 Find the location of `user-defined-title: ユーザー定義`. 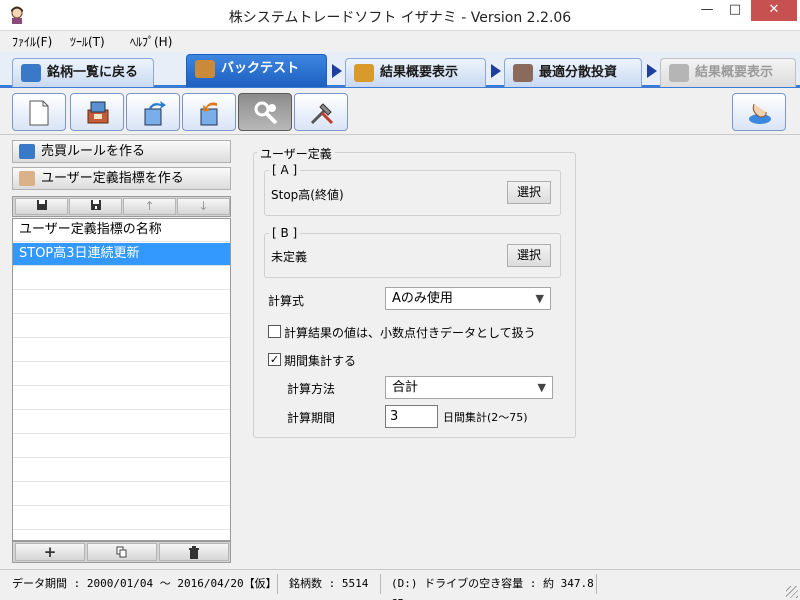

user-defined-title: ユーザー定義 is located at coordinates (296, 153).